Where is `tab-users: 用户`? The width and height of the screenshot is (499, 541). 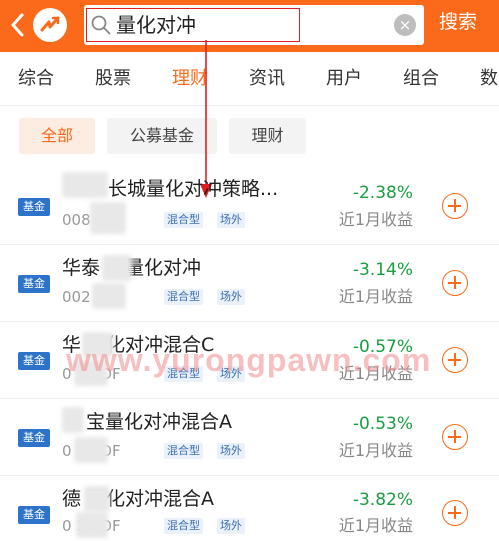 tab-users: 用户 is located at coordinates (344, 79).